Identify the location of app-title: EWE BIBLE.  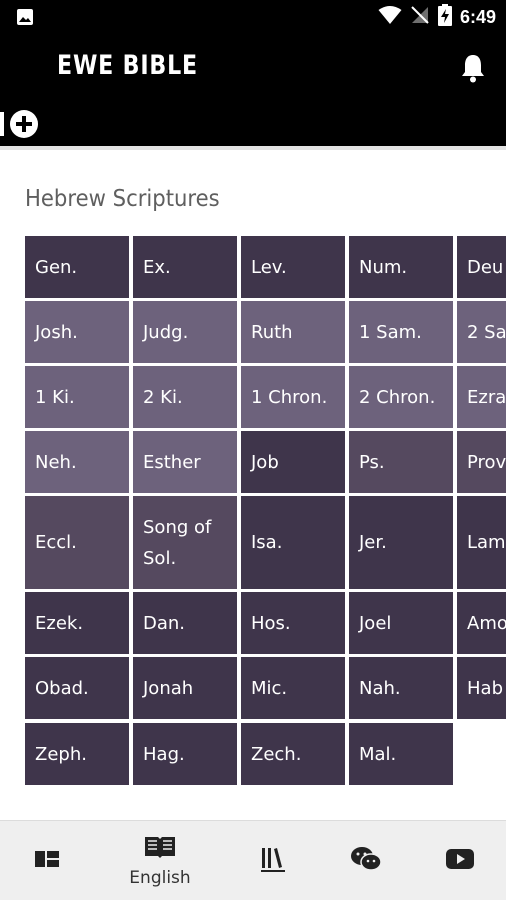
(127, 65).